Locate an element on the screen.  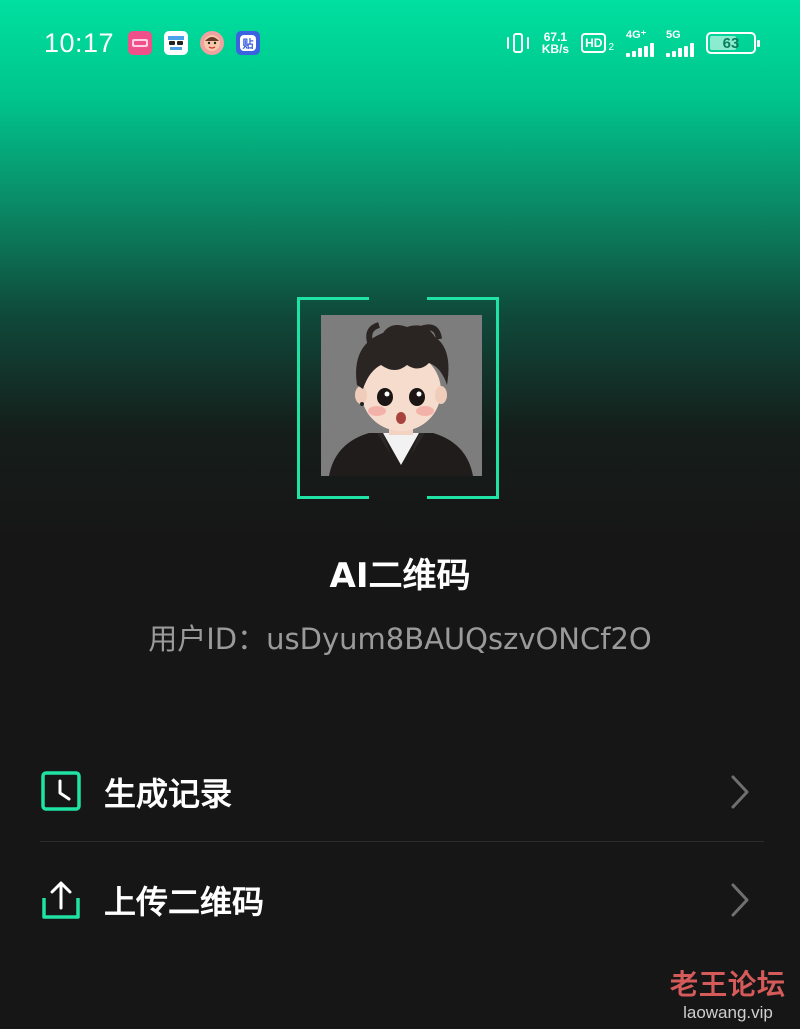
menu-item-upload-qrcode: 上传二维码 is located at coordinates (402, 900).